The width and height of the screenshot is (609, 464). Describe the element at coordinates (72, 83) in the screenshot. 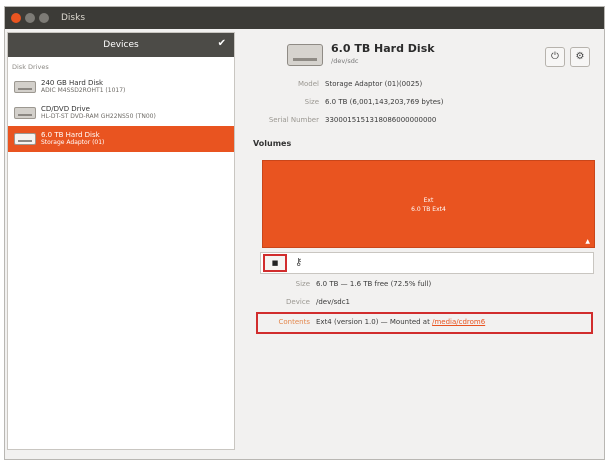

I see `drive-name: 240 GB Hard Disk` at that location.